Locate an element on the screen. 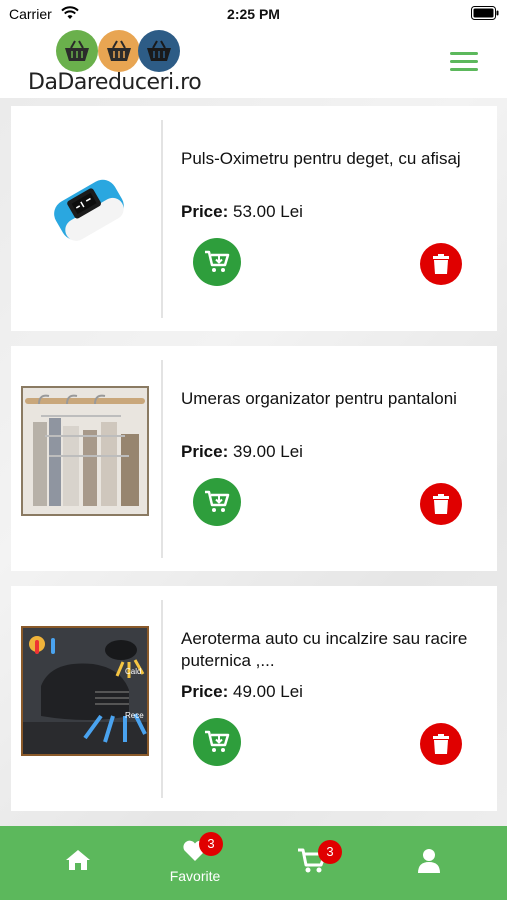 Image resolution: width=507 pixels, height=900 pixels. app-header: DaDareduceri.ro is located at coordinates (253, 63).